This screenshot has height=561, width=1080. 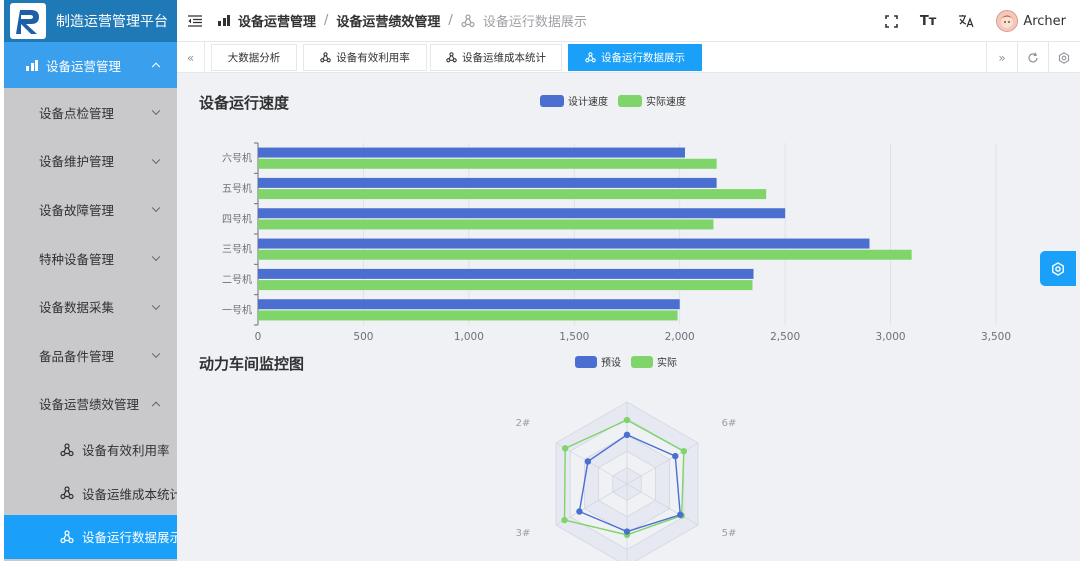 What do you see at coordinates (77, 210) in the screenshot?
I see `sidebar-item-label: 设备故障管理` at bounding box center [77, 210].